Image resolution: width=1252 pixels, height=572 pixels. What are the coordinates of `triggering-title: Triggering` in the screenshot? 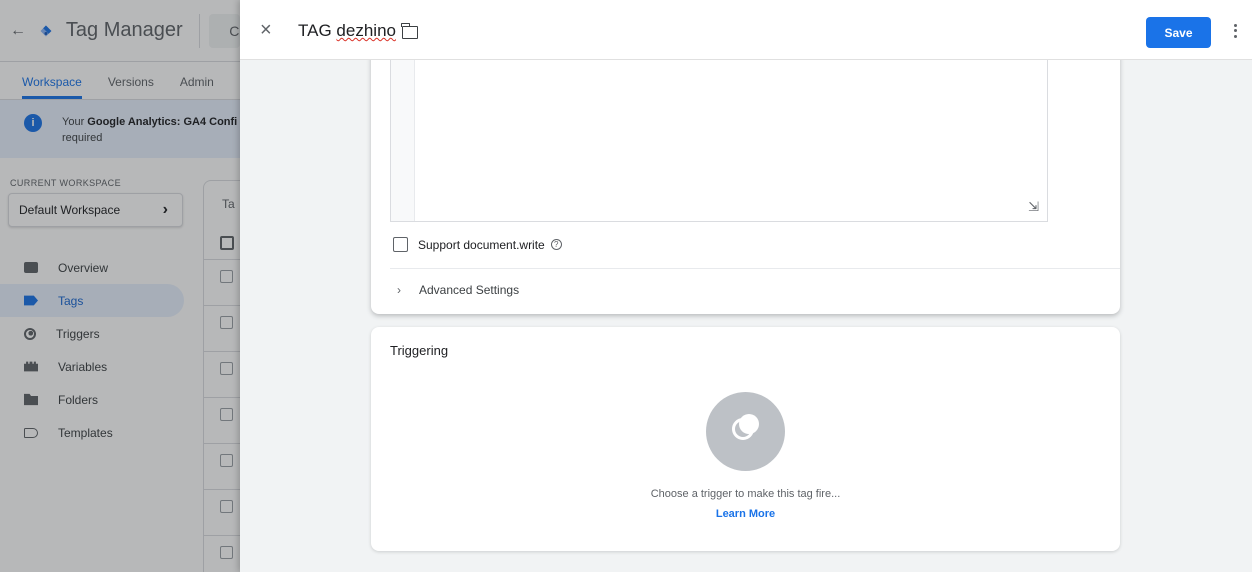 It's located at (419, 350).